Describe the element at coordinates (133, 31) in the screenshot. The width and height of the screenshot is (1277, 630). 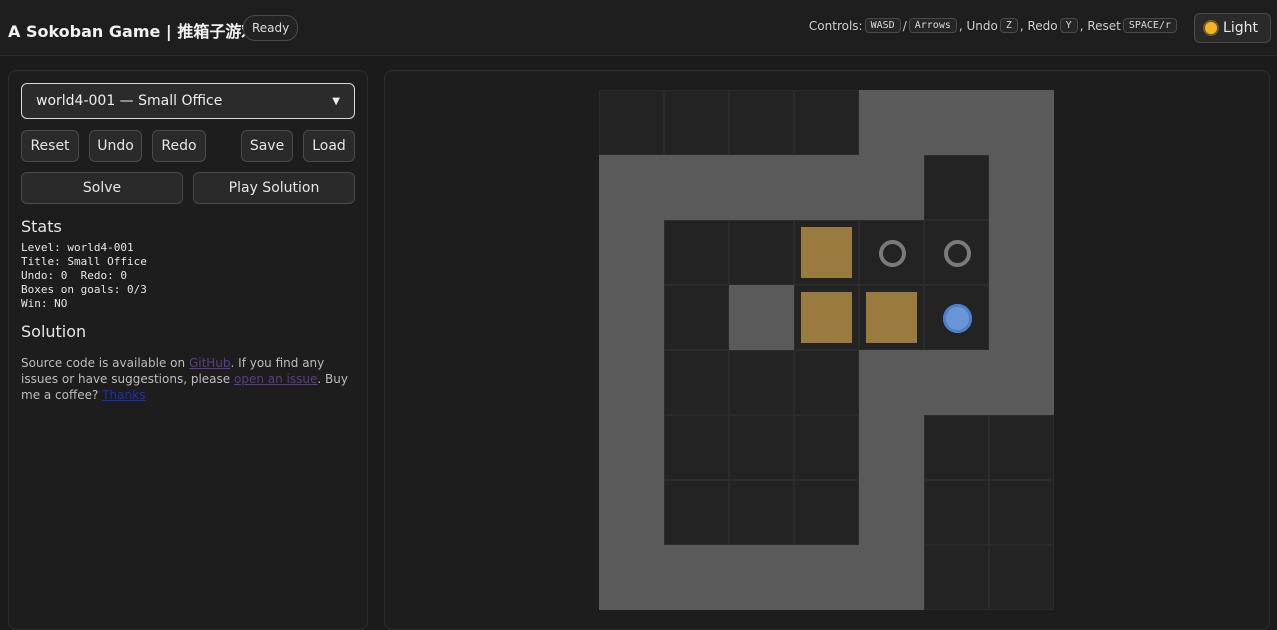
I see `app-title: A Sokoban Game | 推箱子游戏` at that location.